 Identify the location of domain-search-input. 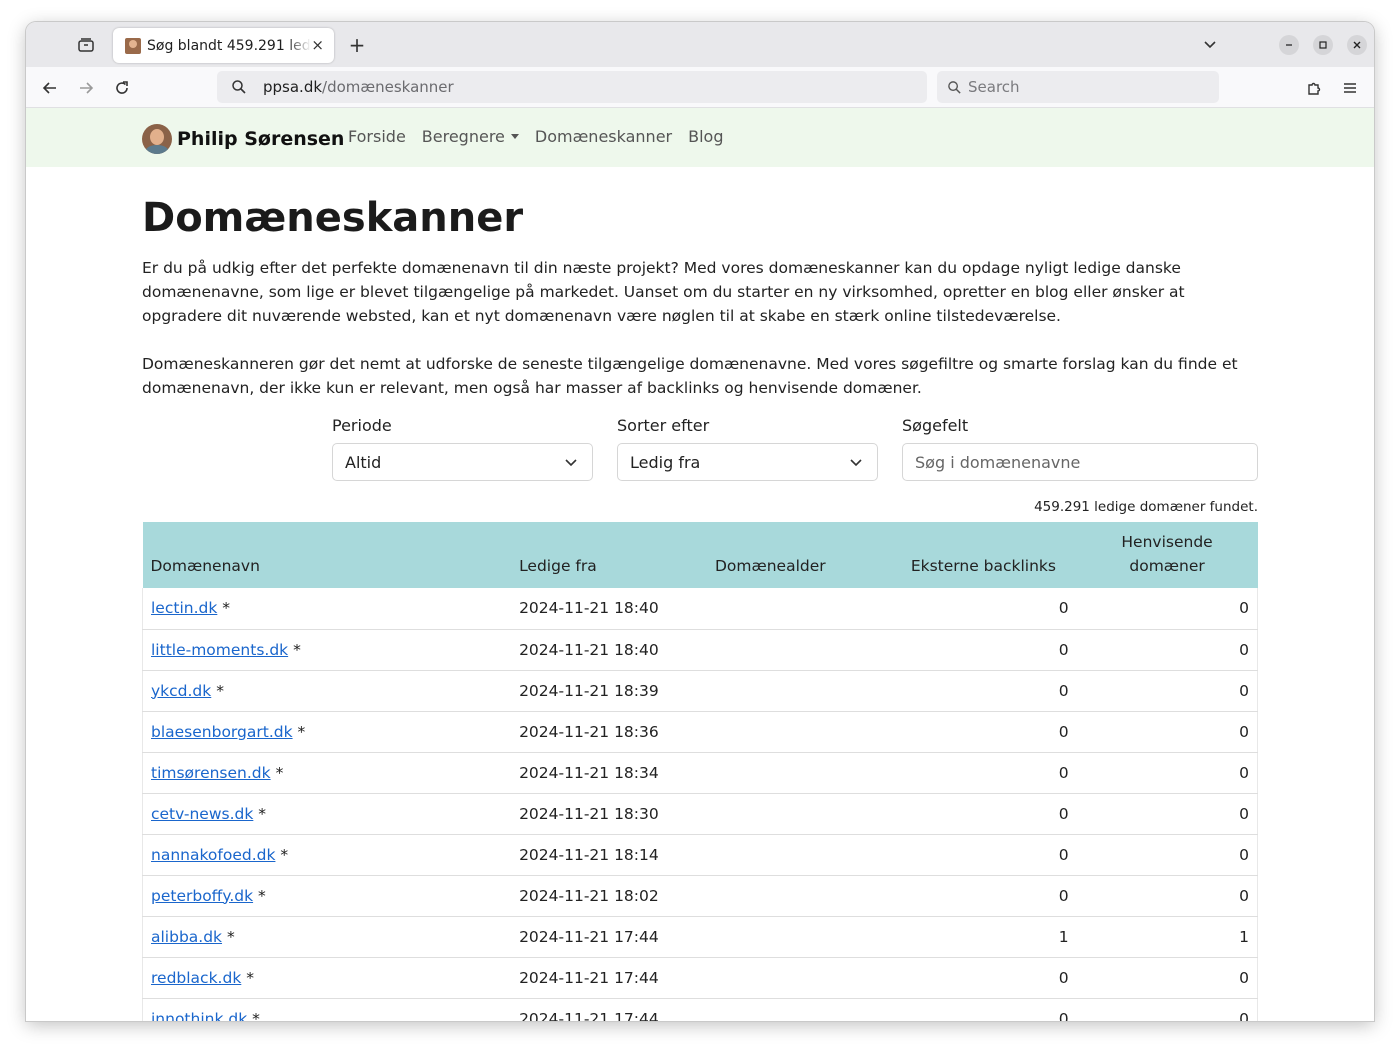
(1080, 462).